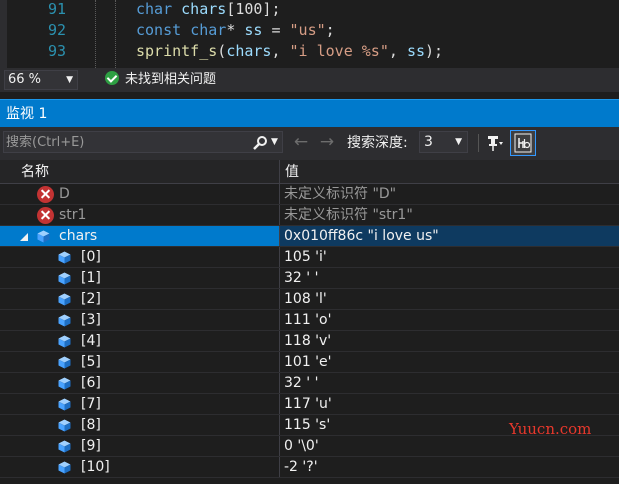  I want to click on watch-row-name-cell: [3], so click(140, 320).